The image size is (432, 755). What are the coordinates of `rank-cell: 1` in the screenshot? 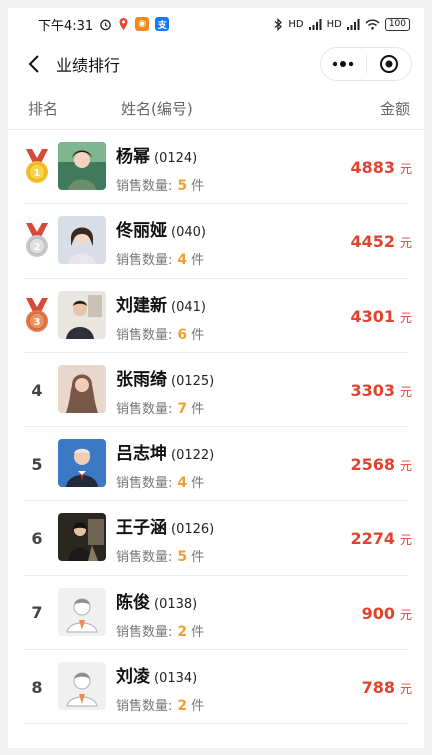 It's located at (37, 167).